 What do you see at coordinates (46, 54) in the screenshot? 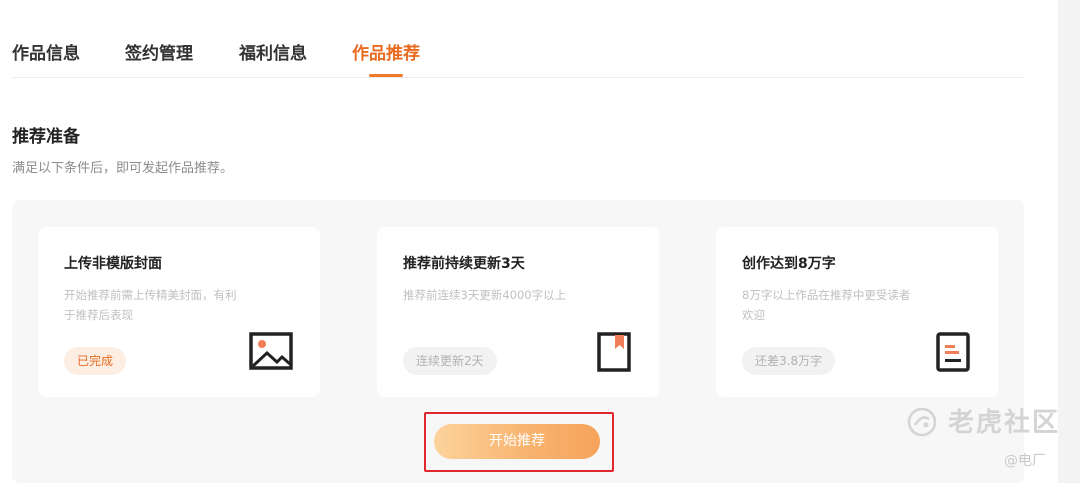
I see `tab-label: 作品信息` at bounding box center [46, 54].